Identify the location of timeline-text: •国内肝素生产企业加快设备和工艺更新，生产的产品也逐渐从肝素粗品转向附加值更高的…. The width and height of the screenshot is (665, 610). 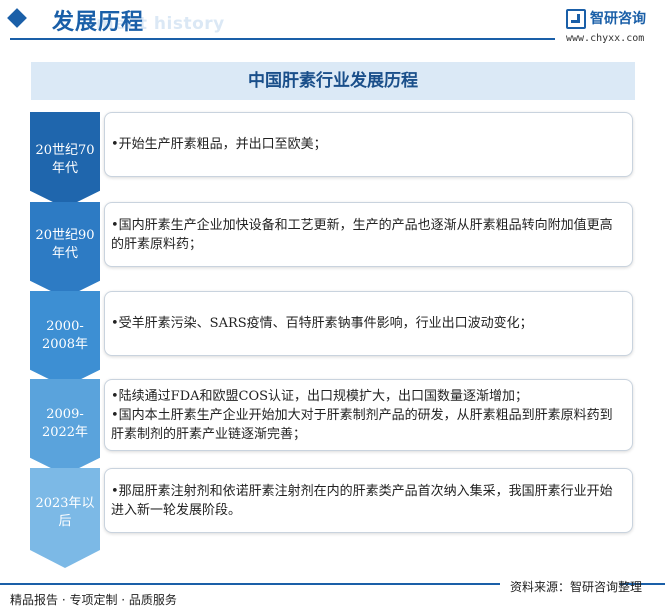
(362, 234).